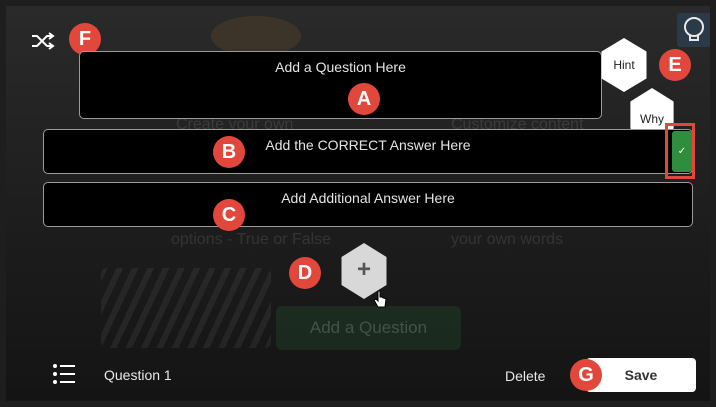 The image size is (716, 407). What do you see at coordinates (368, 328) in the screenshot?
I see `background-add-question-button: Add a Question` at bounding box center [368, 328].